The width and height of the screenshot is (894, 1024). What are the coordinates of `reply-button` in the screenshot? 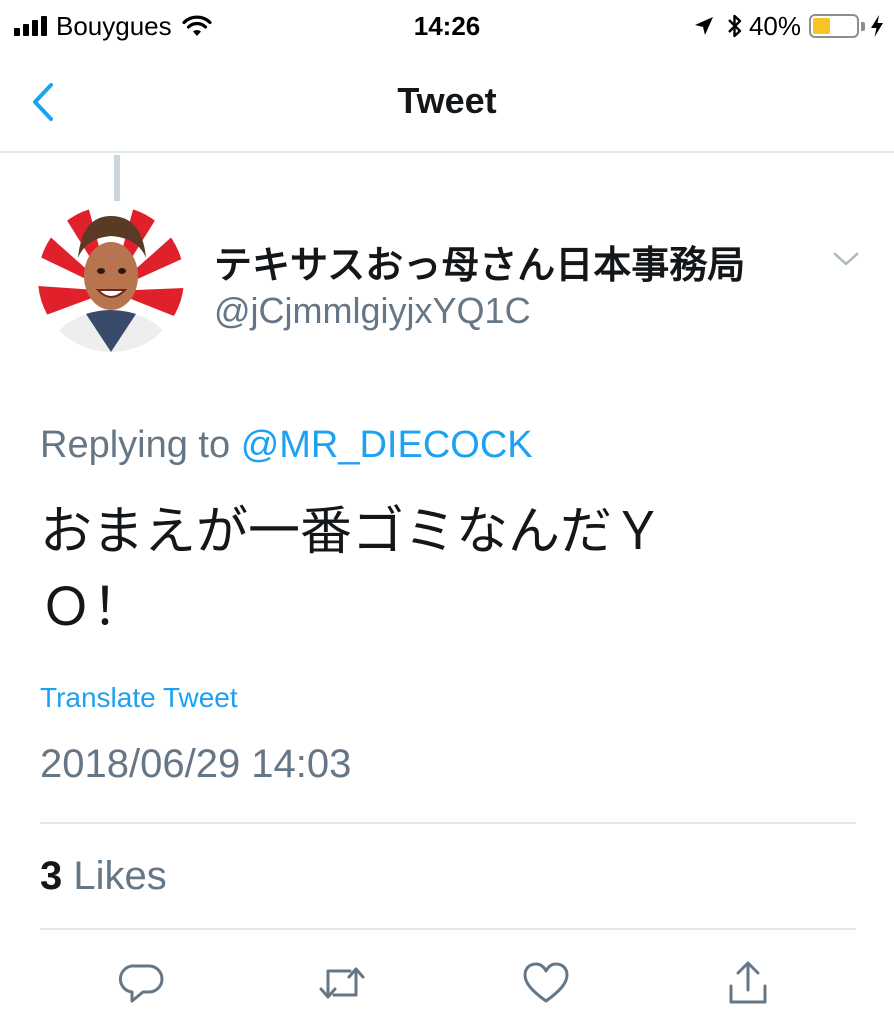 It's located at (142, 983).